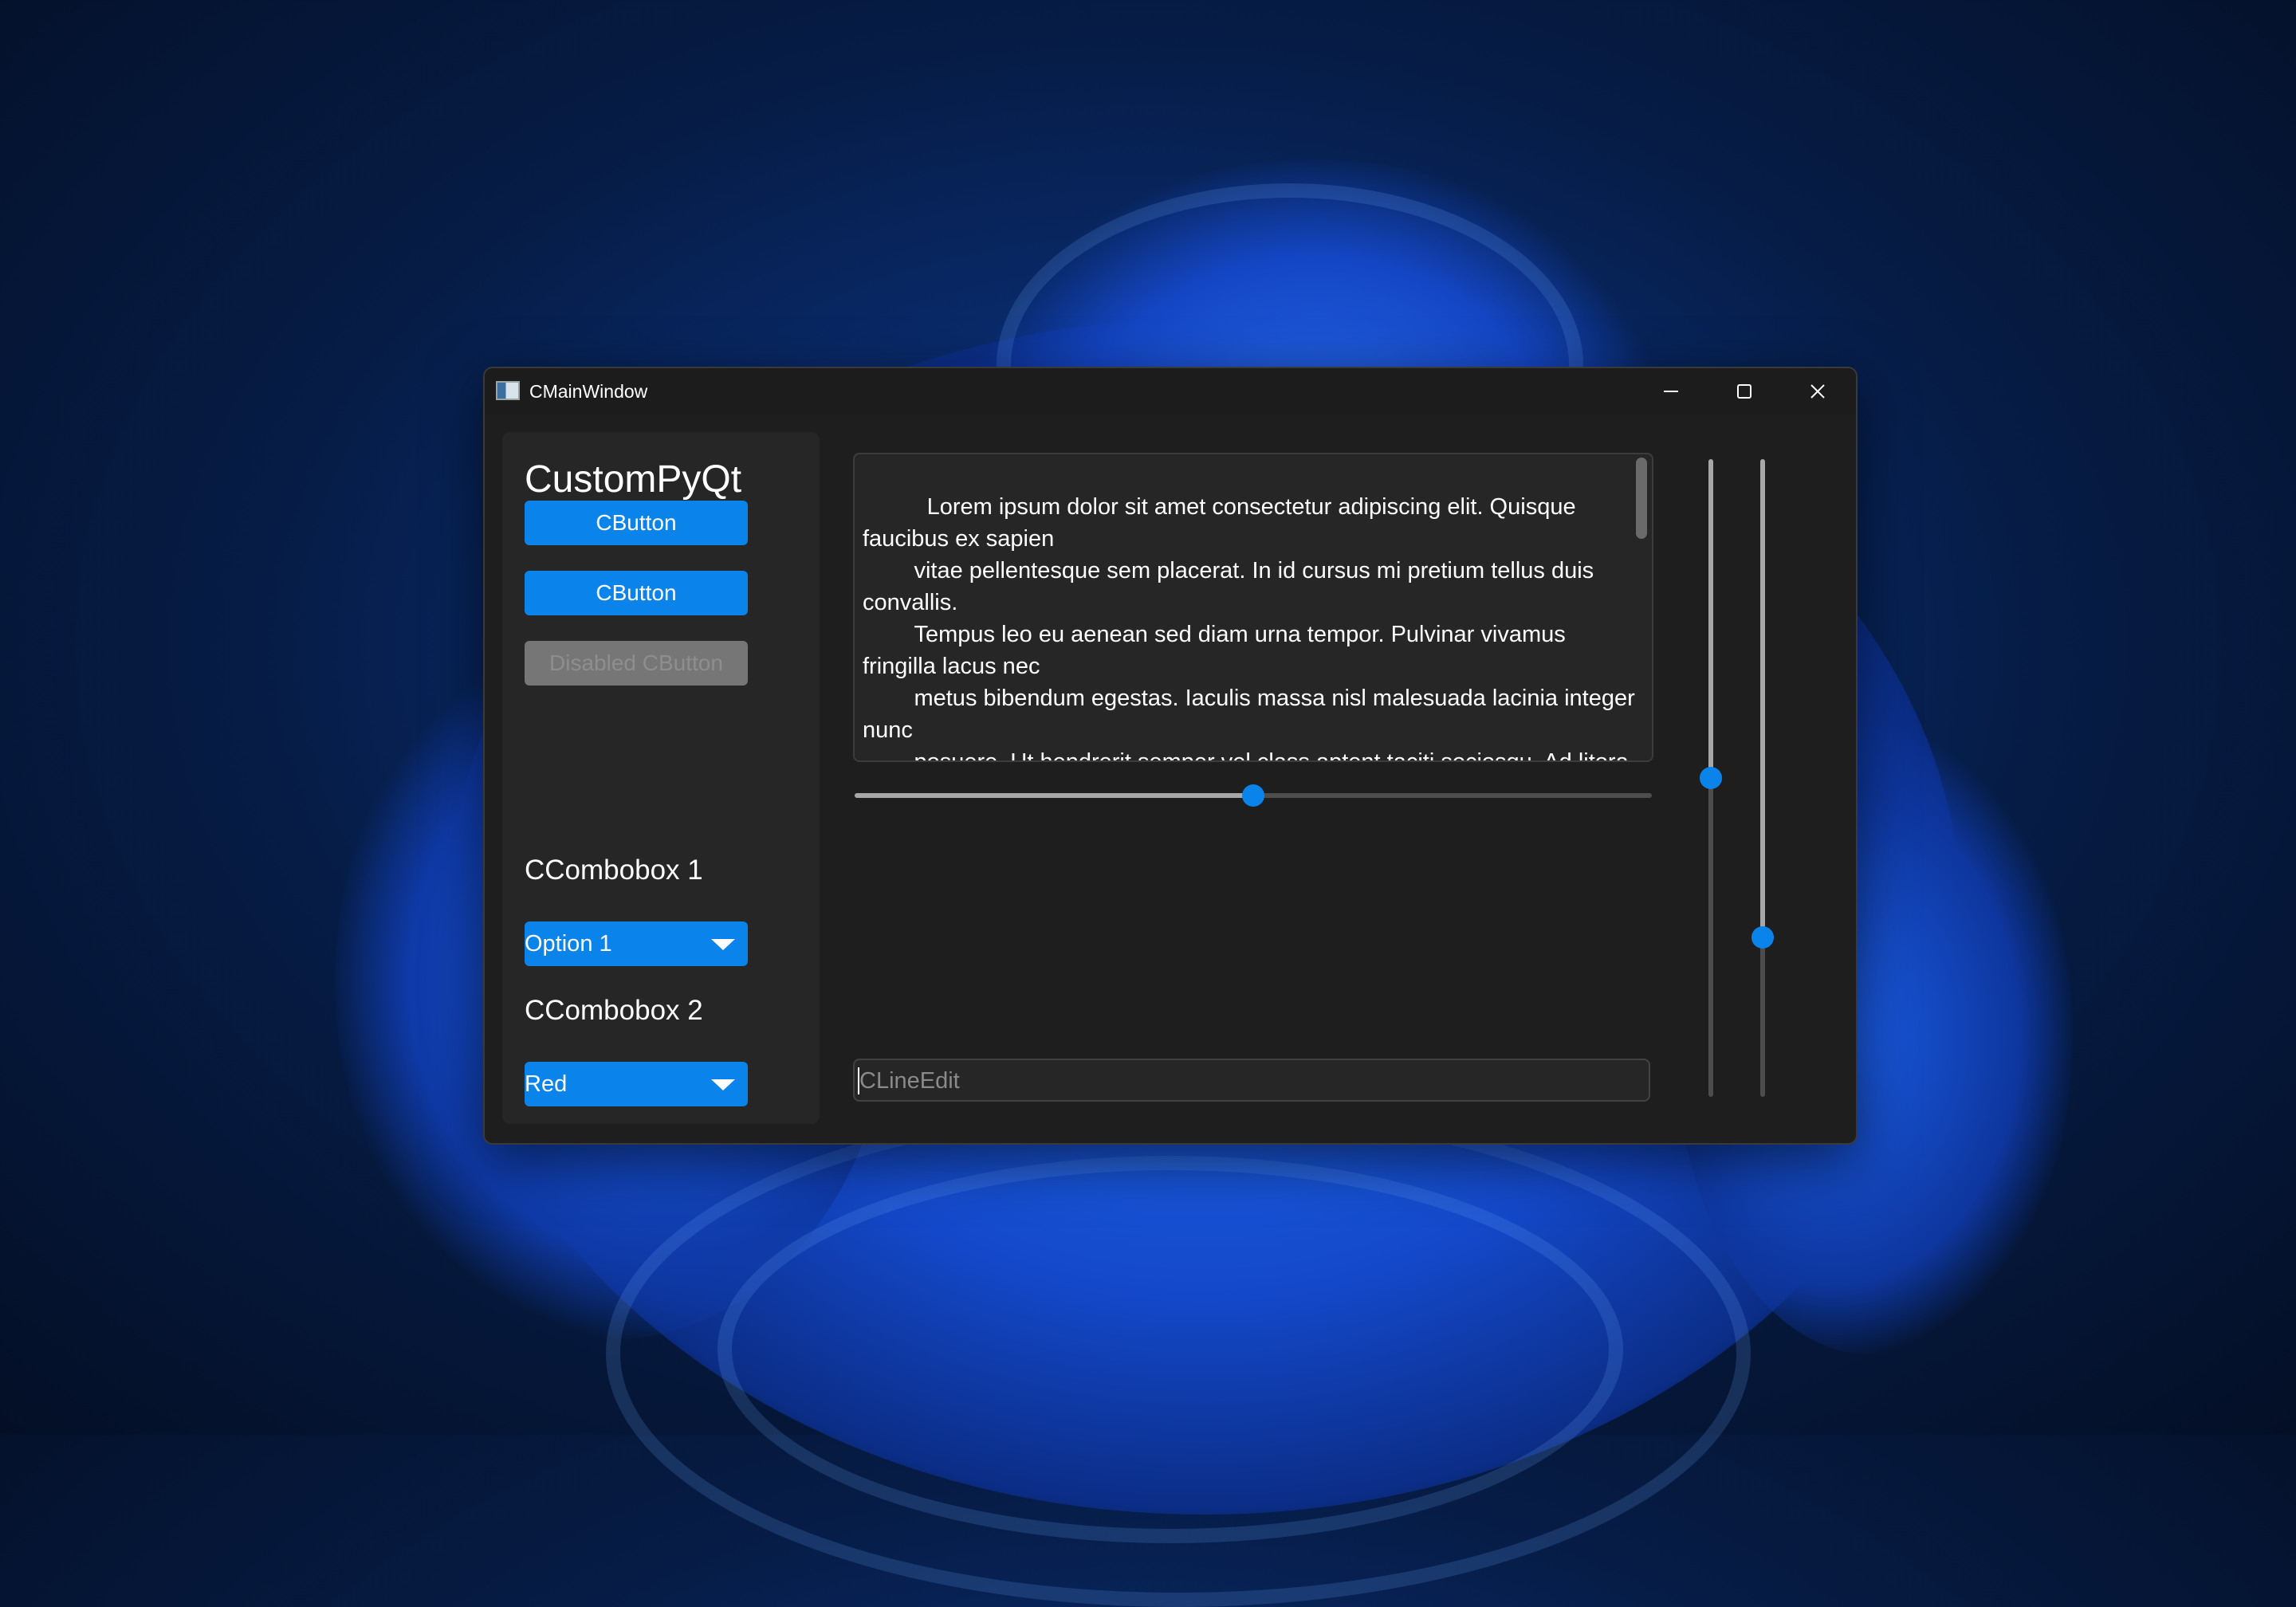 The width and height of the screenshot is (2296, 1607). I want to click on combo2-label: CCombobox 2, so click(614, 1011).